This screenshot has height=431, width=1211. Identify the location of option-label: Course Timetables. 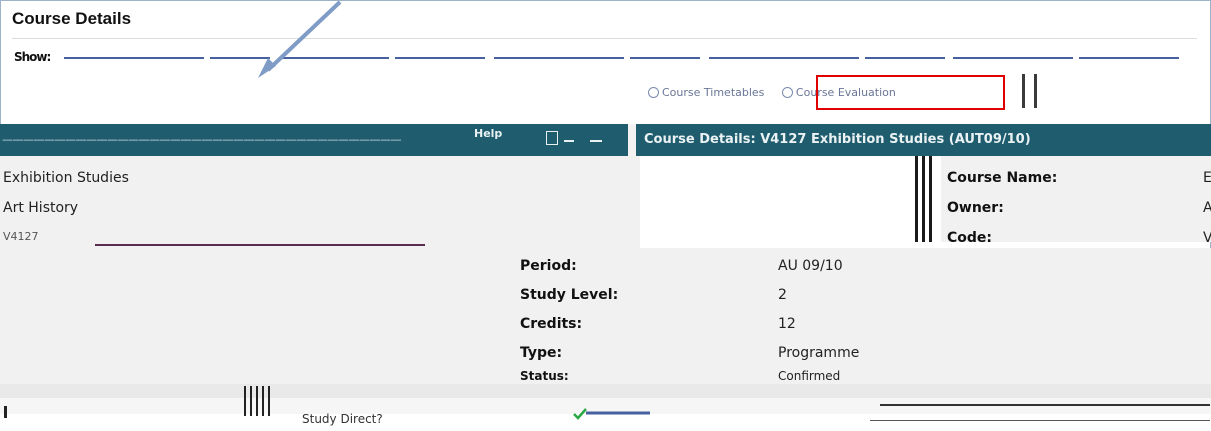
(713, 92).